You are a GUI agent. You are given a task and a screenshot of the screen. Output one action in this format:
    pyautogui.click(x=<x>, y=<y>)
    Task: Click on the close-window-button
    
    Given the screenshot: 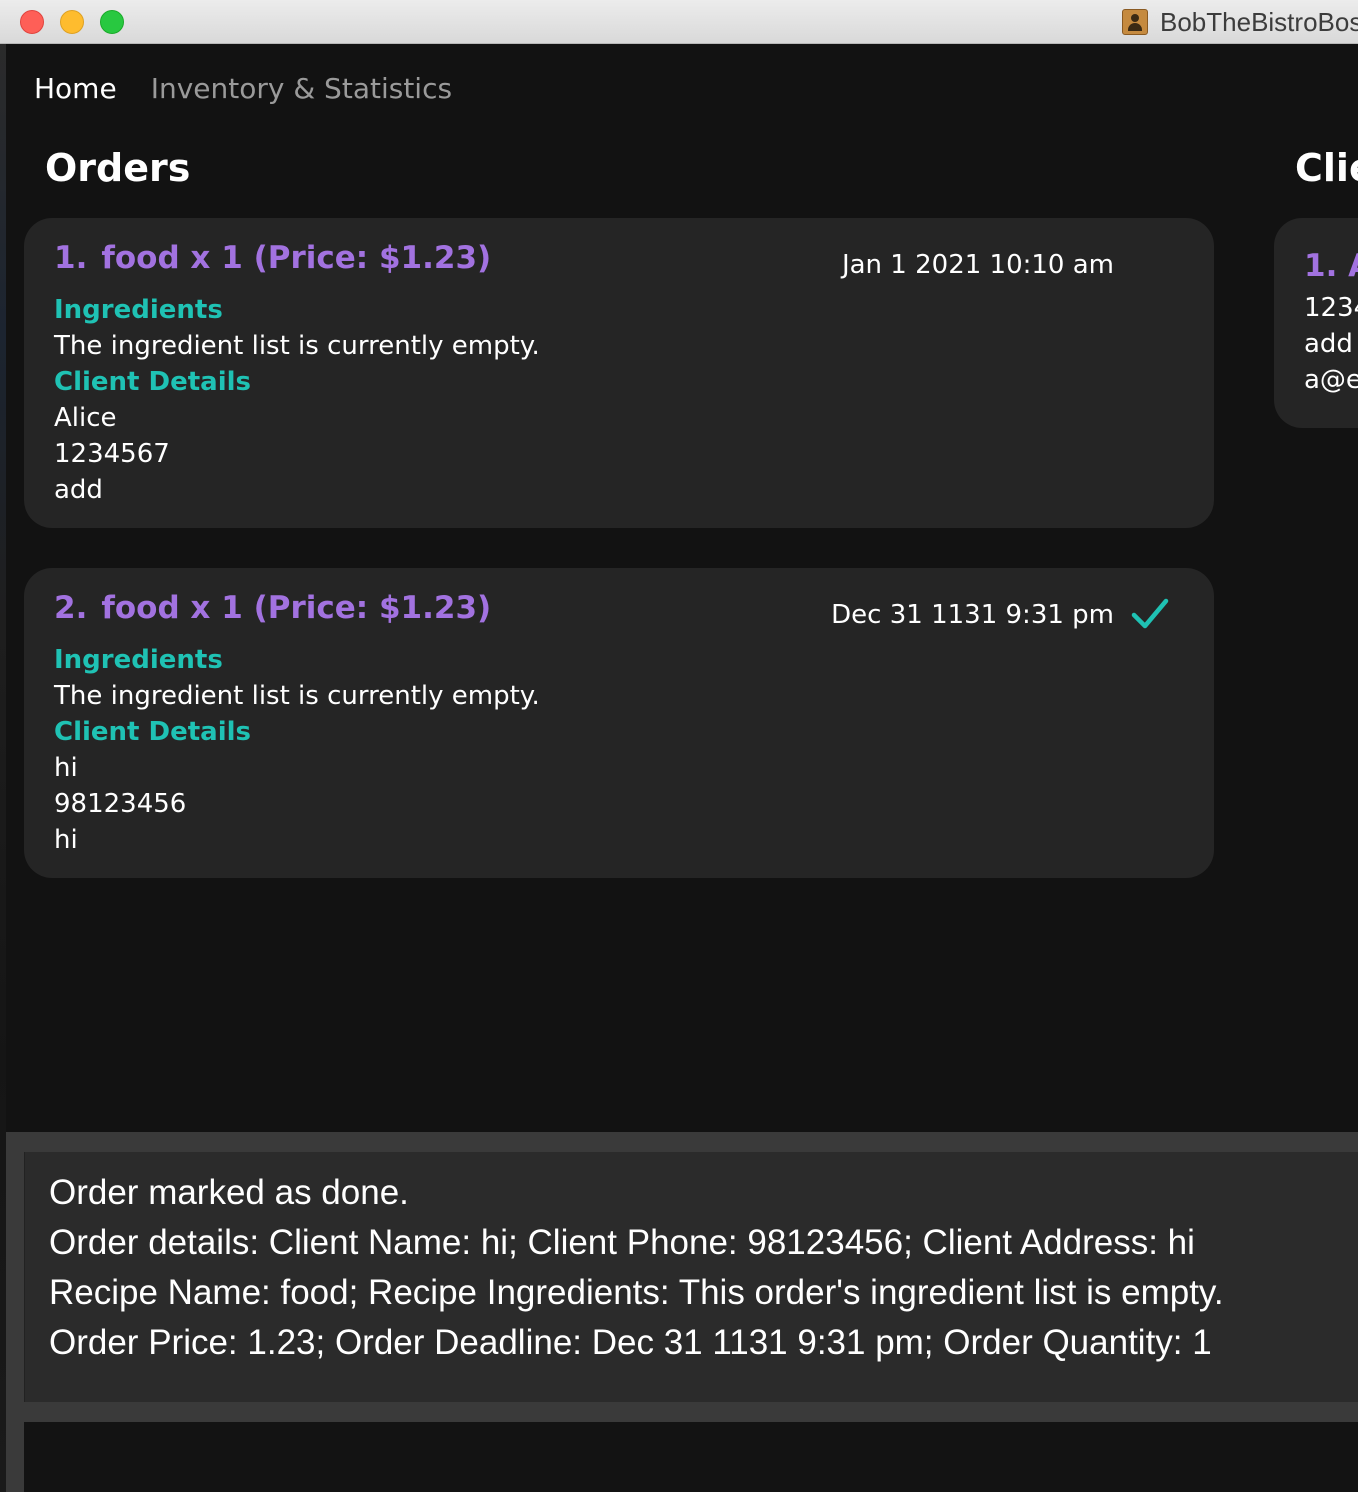 What is the action you would take?
    pyautogui.click(x=32, y=22)
    